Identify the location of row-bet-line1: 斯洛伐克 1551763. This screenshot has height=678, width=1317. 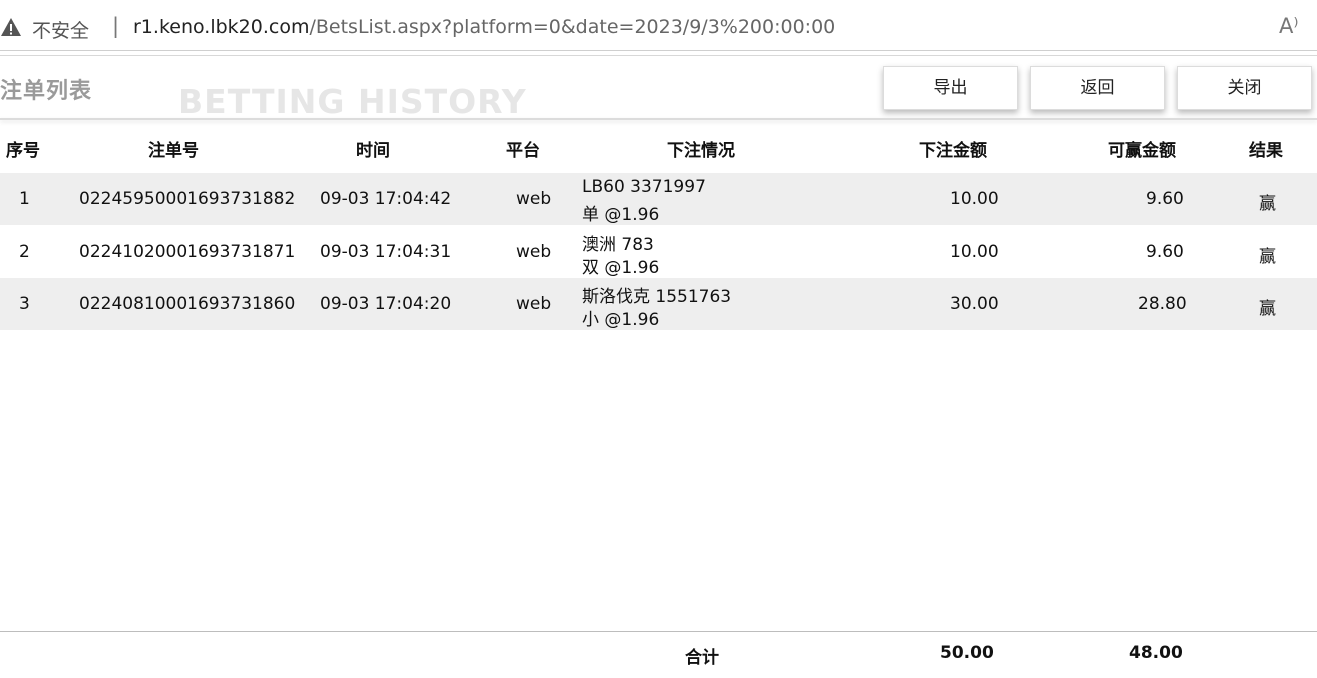
(657, 297).